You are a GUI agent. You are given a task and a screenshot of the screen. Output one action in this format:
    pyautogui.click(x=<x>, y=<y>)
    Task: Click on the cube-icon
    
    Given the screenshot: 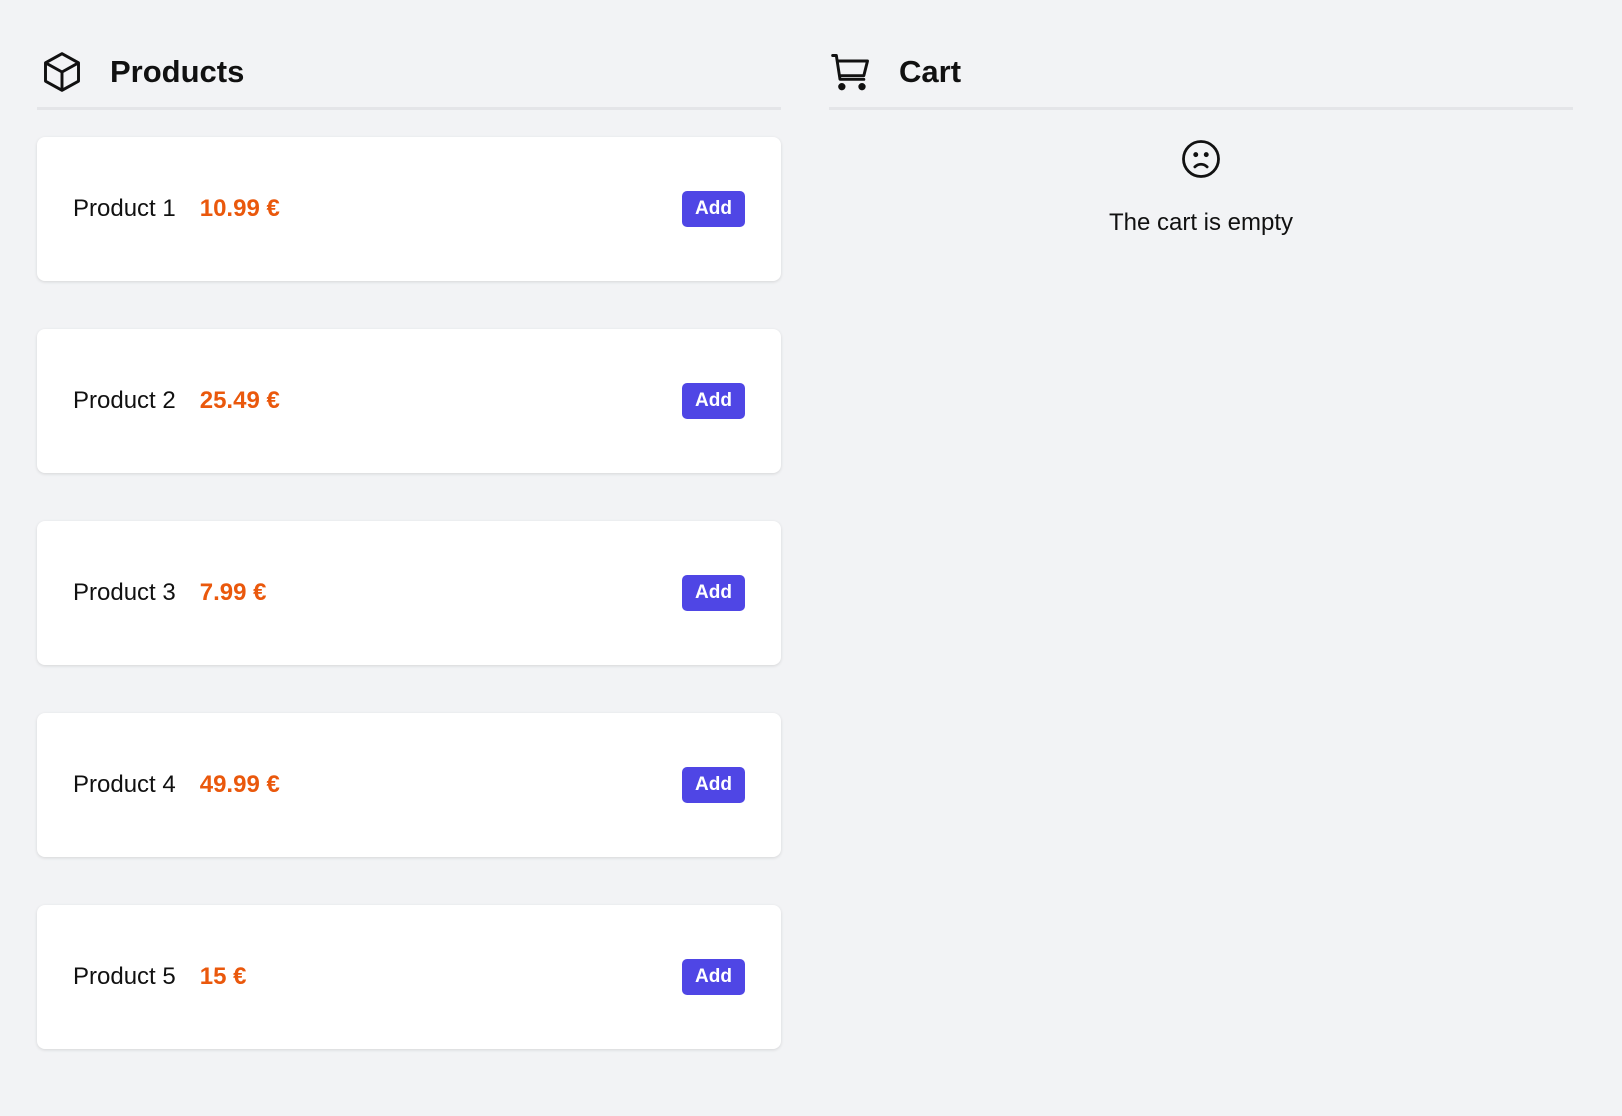 What is the action you would take?
    pyautogui.click(x=62, y=71)
    